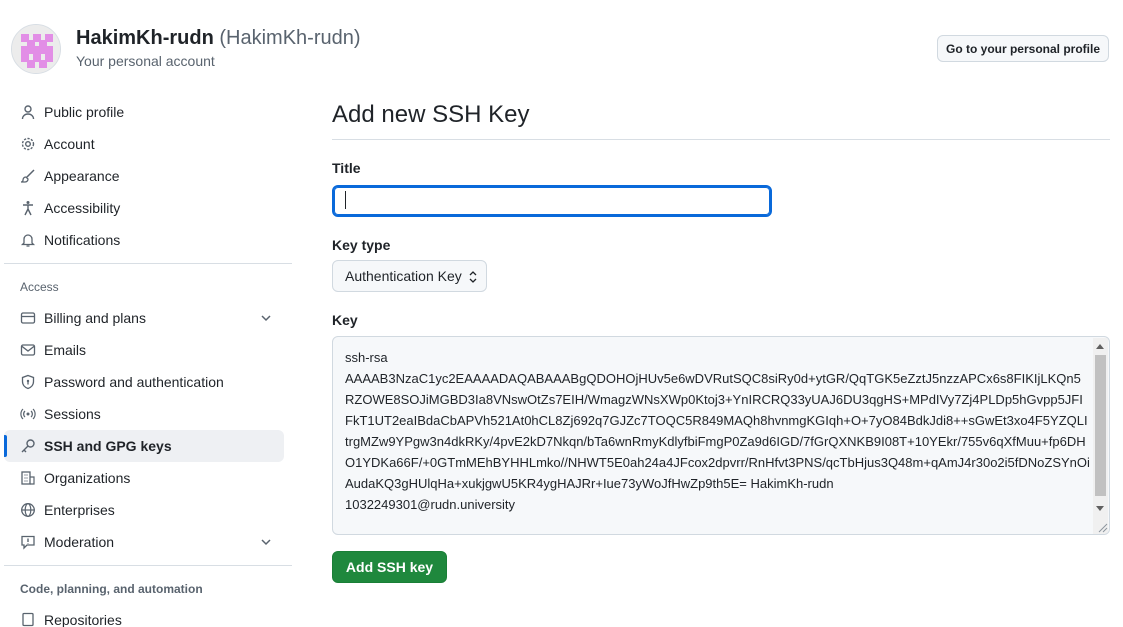 This screenshot has width=1123, height=627. Describe the element at coordinates (1023, 48) in the screenshot. I see `go-to-profile-button: Go to your personal profile` at that location.